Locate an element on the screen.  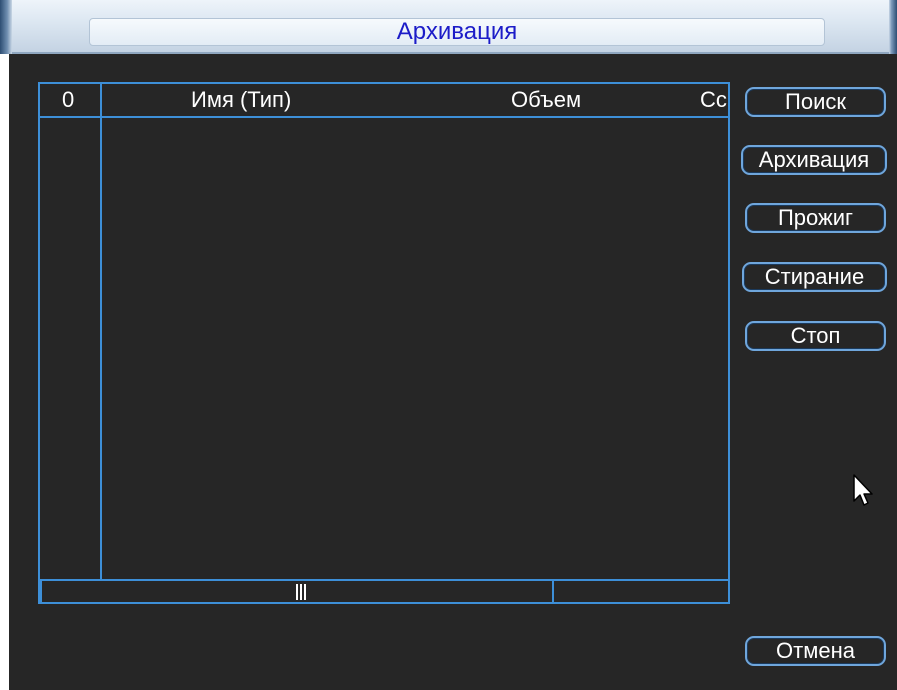
title-plate: Архивация is located at coordinates (457, 32).